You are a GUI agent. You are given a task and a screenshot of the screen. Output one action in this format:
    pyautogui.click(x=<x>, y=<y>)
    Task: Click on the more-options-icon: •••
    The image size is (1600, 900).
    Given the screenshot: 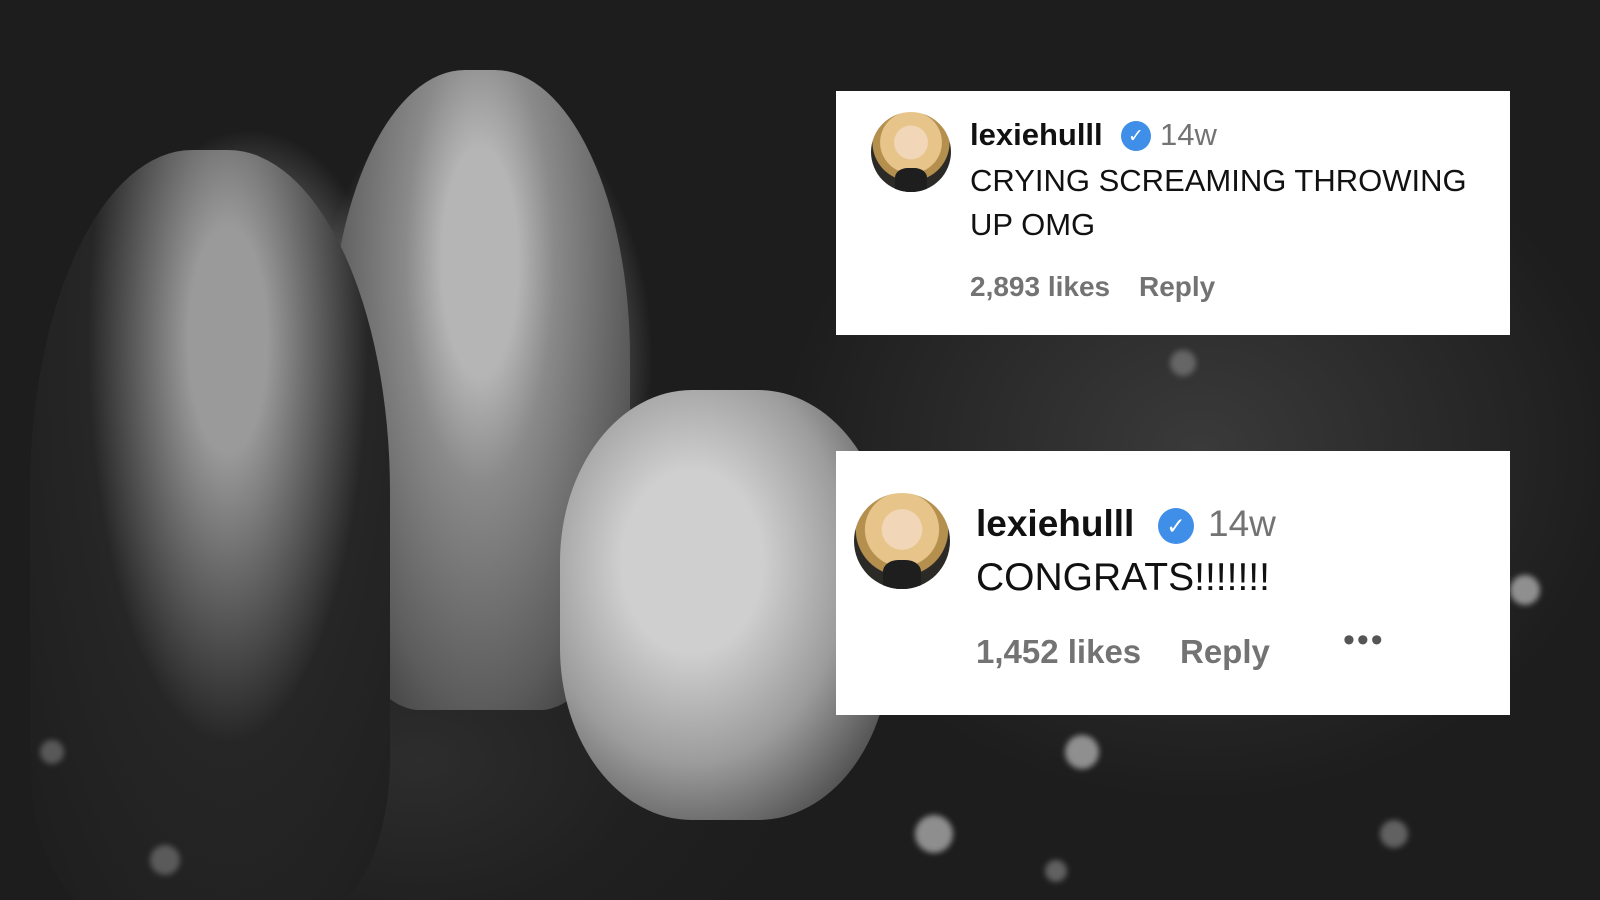 What is the action you would take?
    pyautogui.click(x=1364, y=640)
    